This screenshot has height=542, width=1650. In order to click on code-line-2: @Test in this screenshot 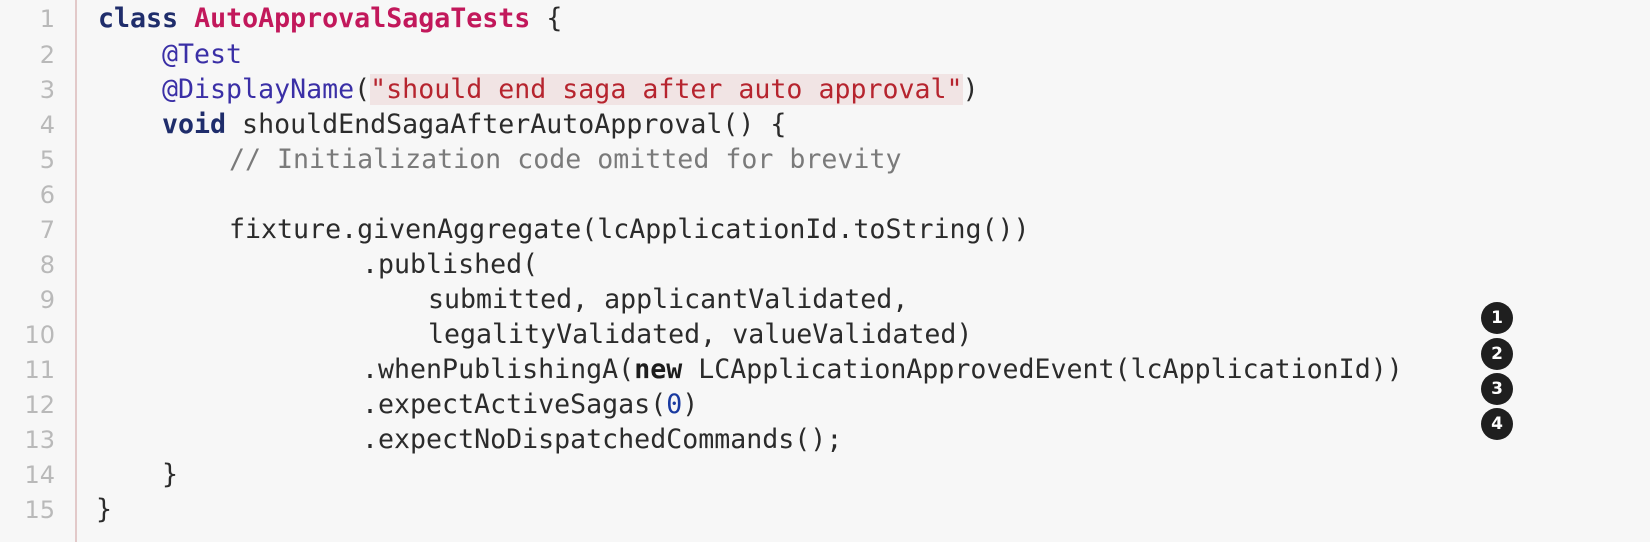, I will do `click(202, 55)`.